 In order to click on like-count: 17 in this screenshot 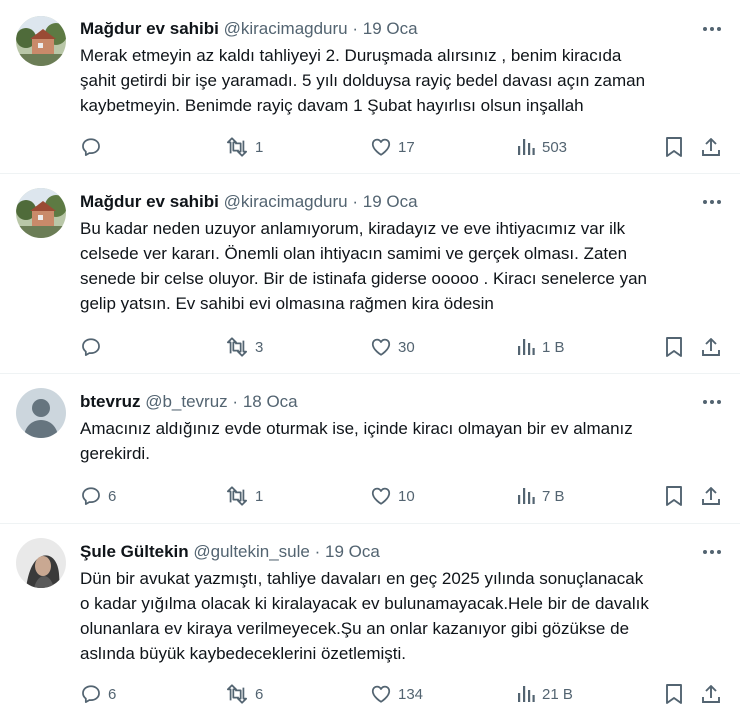, I will do `click(406, 147)`.